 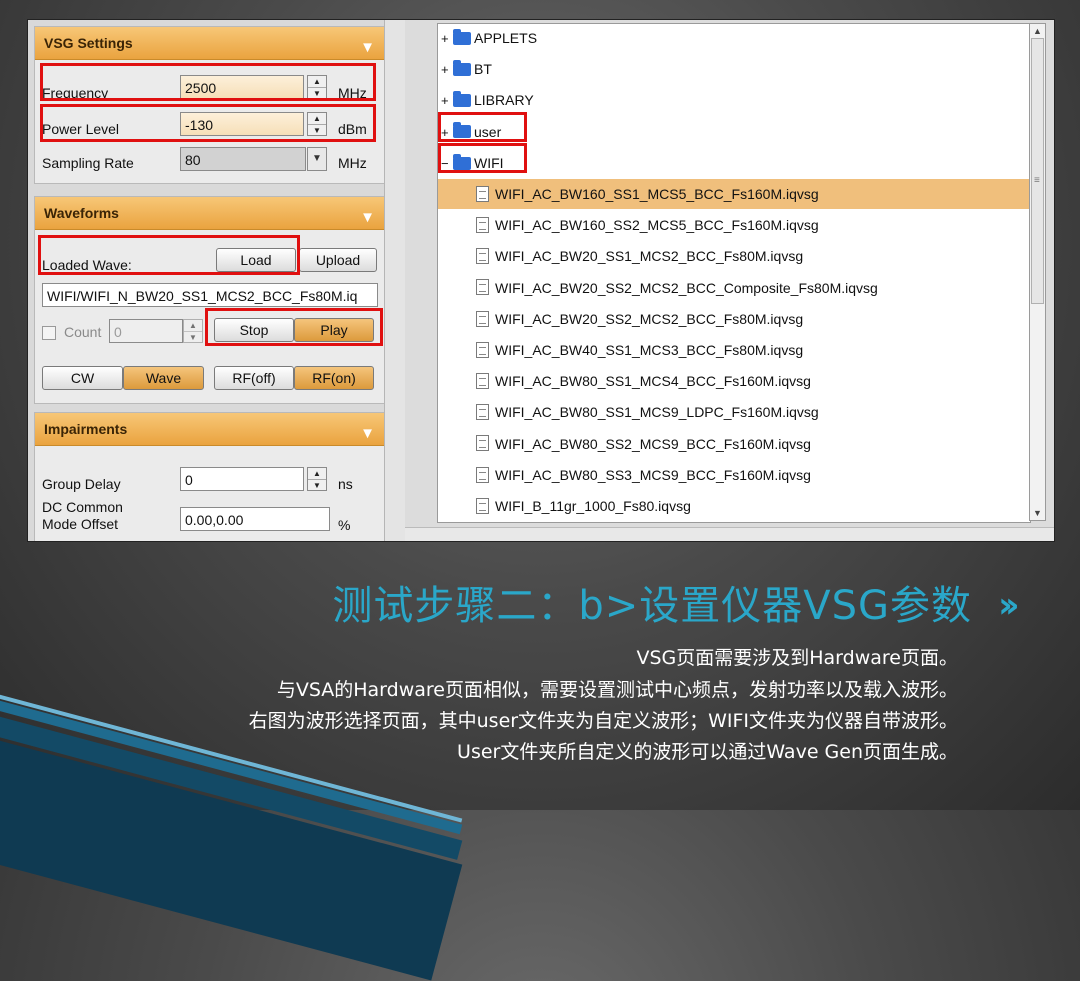 I want to click on power-level-highlight-box, so click(x=208, y=123).